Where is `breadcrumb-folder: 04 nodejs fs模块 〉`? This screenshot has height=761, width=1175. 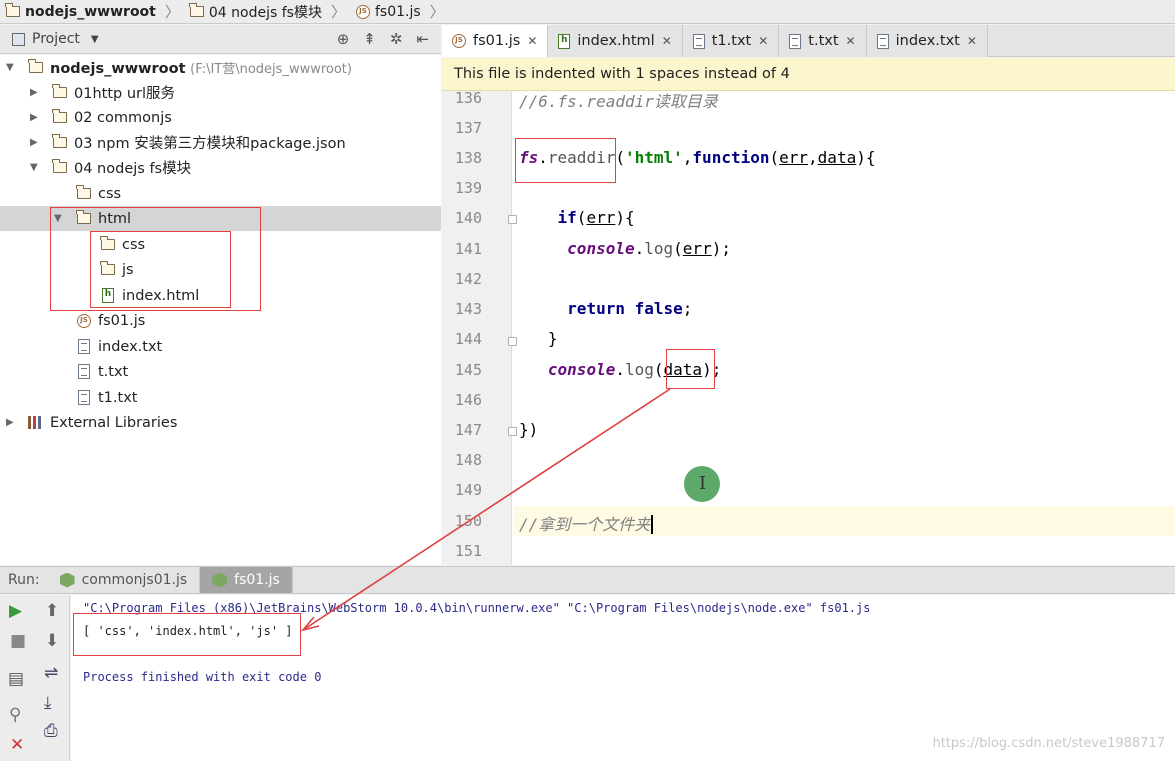 breadcrumb-folder: 04 nodejs fs模块 〉 is located at coordinates (272, 11).